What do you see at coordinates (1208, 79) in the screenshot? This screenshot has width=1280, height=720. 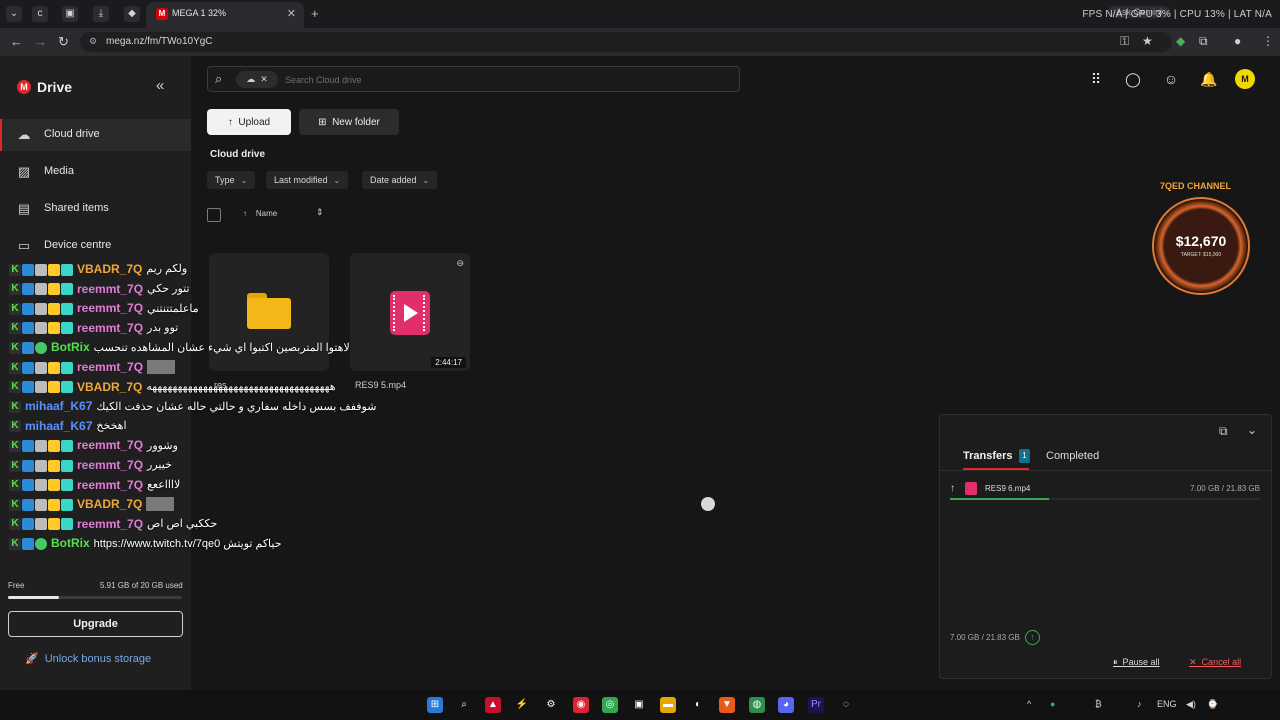 I see `notifications-bell-icon: 🔔` at bounding box center [1208, 79].